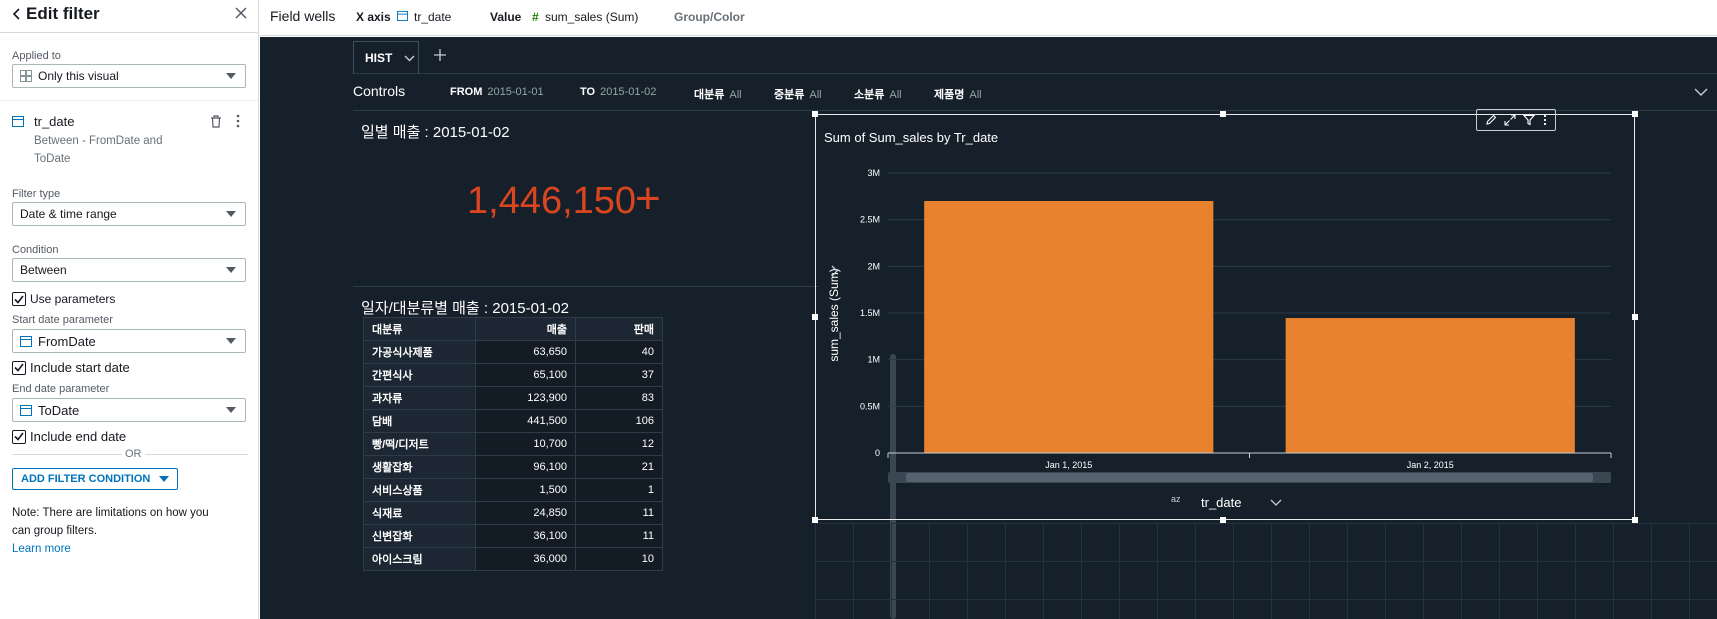  I want to click on table-row: 신변잡화 36,100 11, so click(513, 536).